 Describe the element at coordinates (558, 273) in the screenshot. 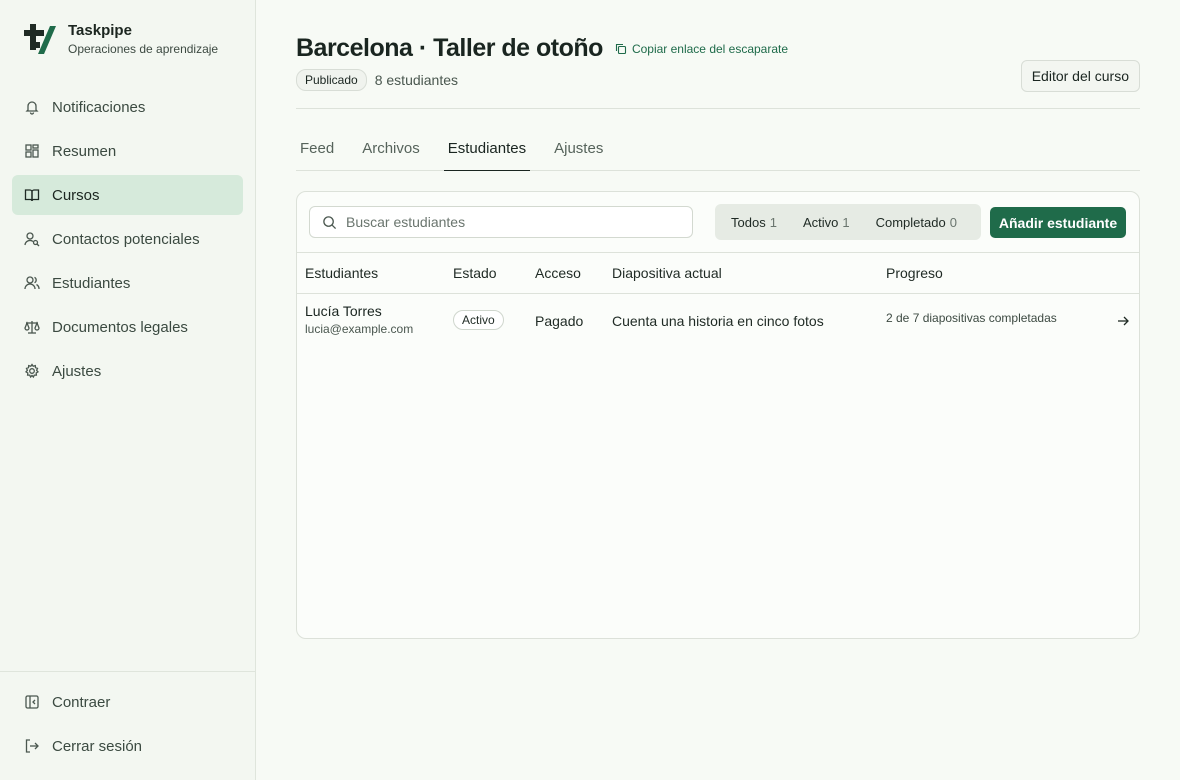

I see `column-header: Acceso` at that location.